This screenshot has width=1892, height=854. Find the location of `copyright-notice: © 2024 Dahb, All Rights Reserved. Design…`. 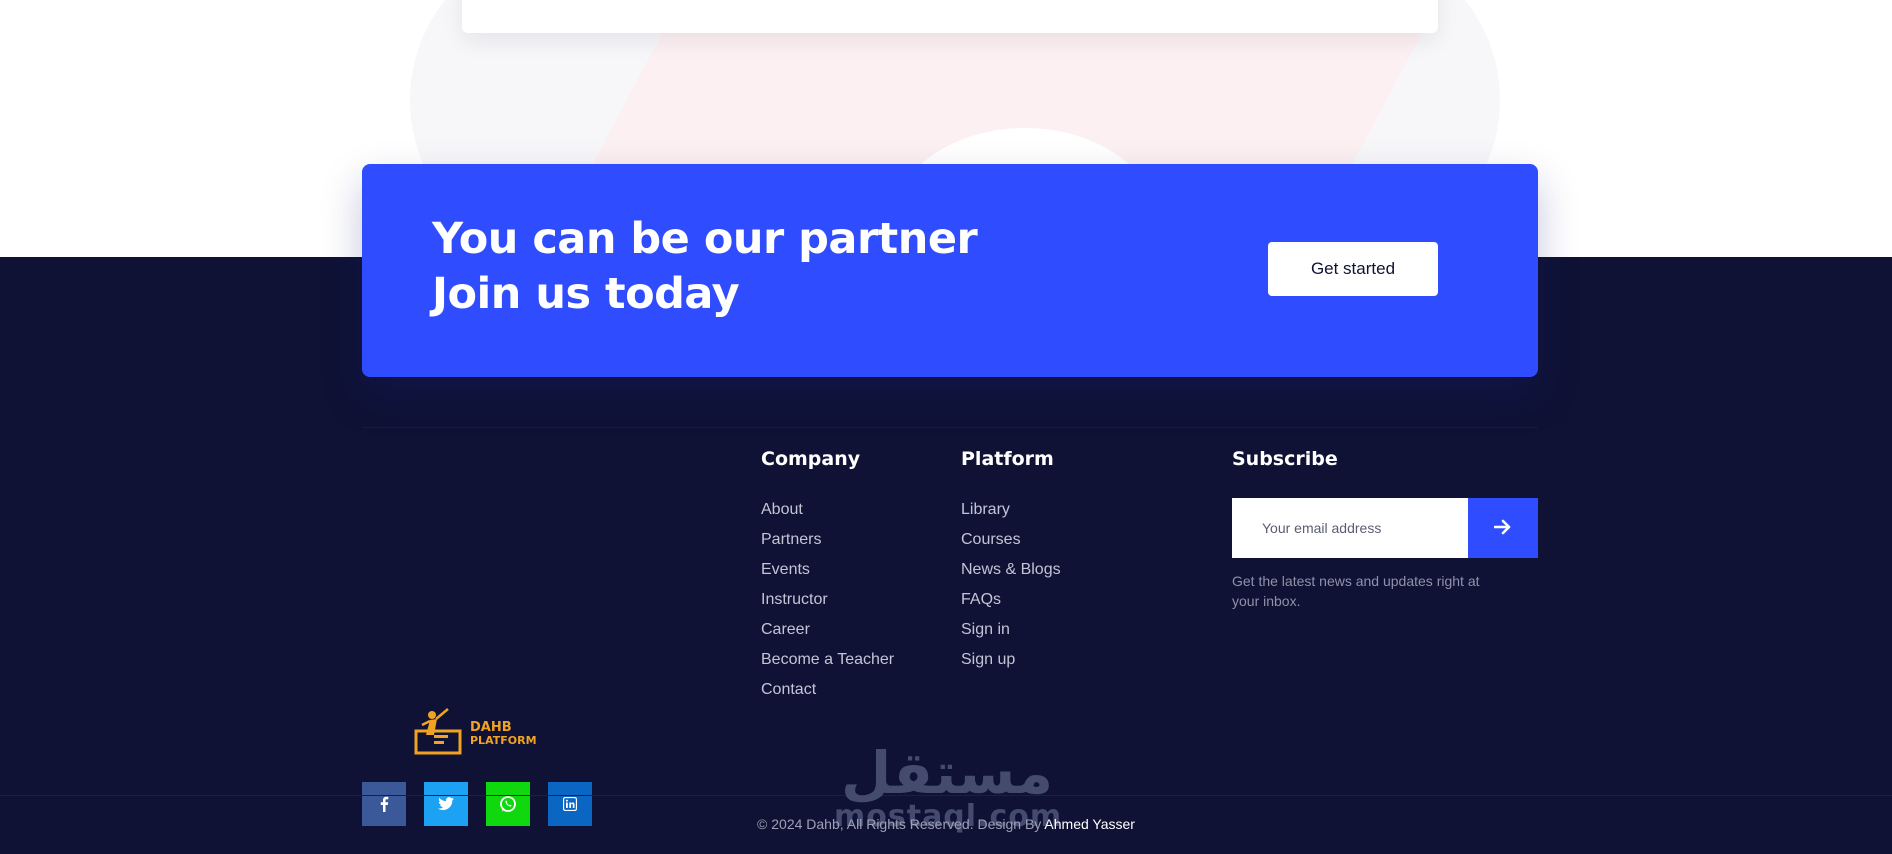

copyright-notice: © 2024 Dahb, All Rights Reserved. Design… is located at coordinates (901, 824).